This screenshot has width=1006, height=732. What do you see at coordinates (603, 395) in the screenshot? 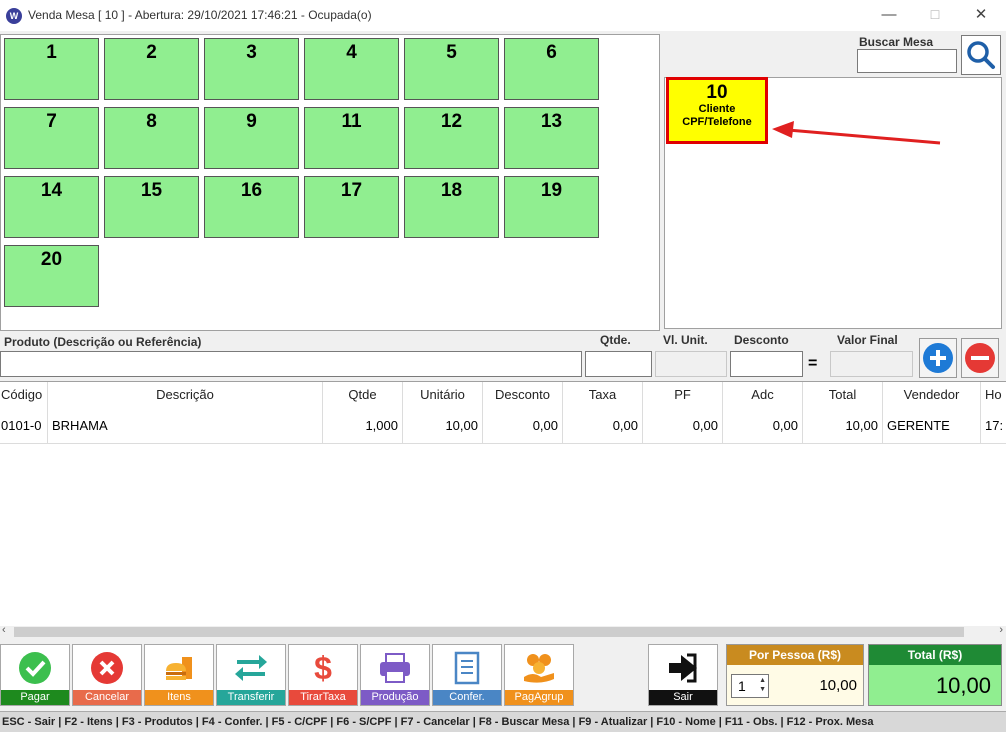
I see `column-header-taxa: Taxa` at bounding box center [603, 395].